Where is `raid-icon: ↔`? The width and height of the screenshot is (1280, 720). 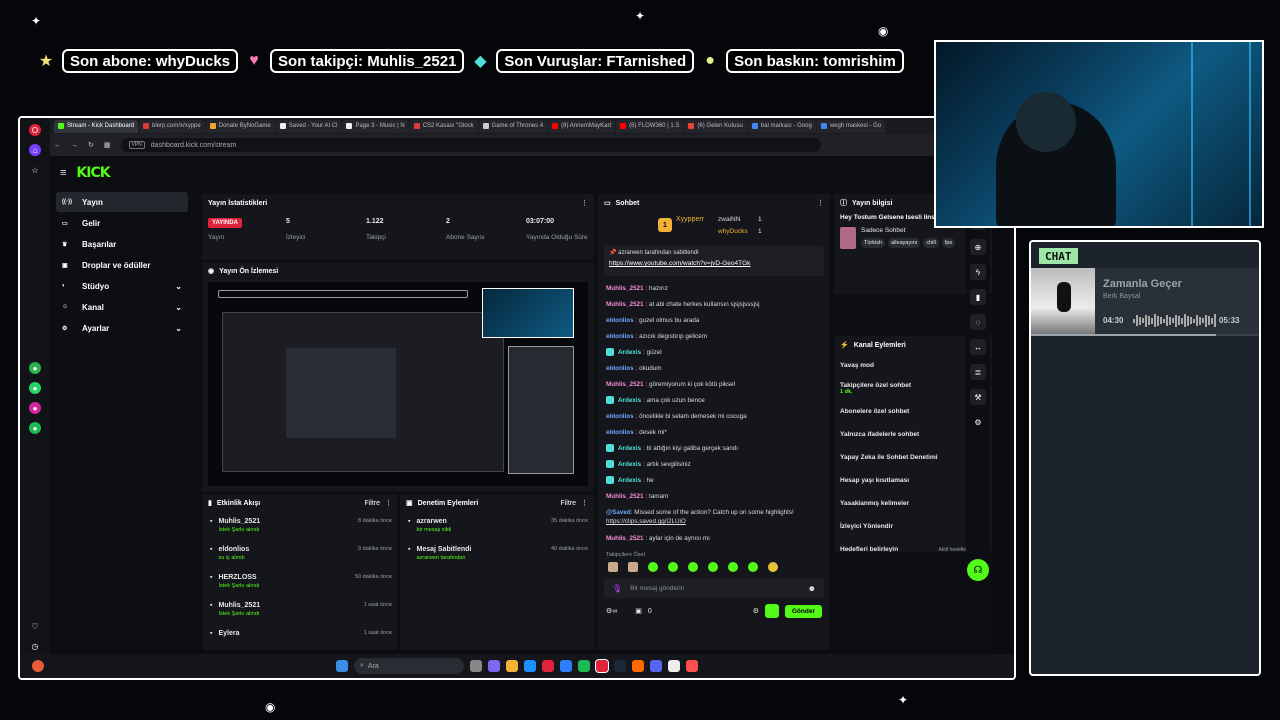 raid-icon: ↔ is located at coordinates (978, 347).